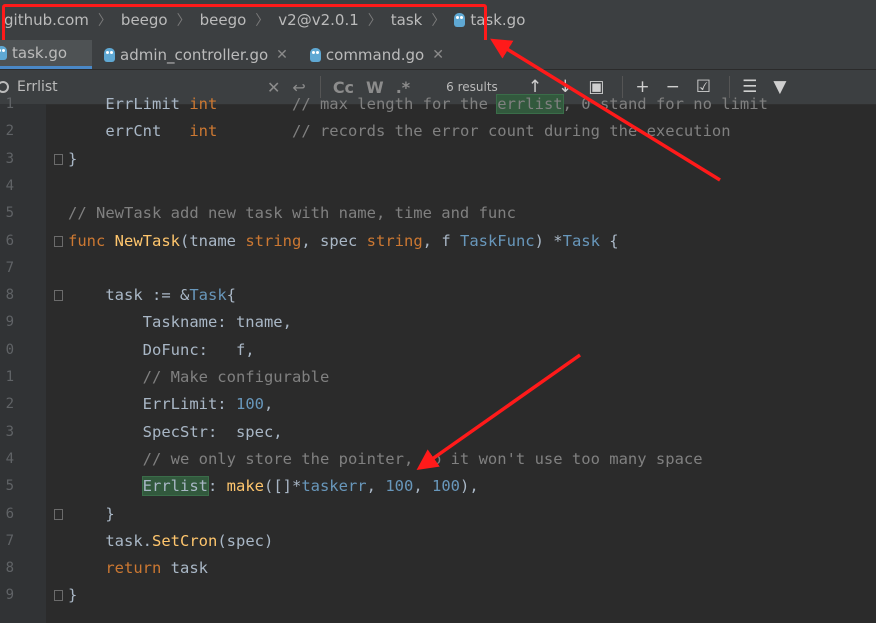 The image size is (876, 623). What do you see at coordinates (438, 186) in the screenshot?
I see `code-line: 4` at bounding box center [438, 186].